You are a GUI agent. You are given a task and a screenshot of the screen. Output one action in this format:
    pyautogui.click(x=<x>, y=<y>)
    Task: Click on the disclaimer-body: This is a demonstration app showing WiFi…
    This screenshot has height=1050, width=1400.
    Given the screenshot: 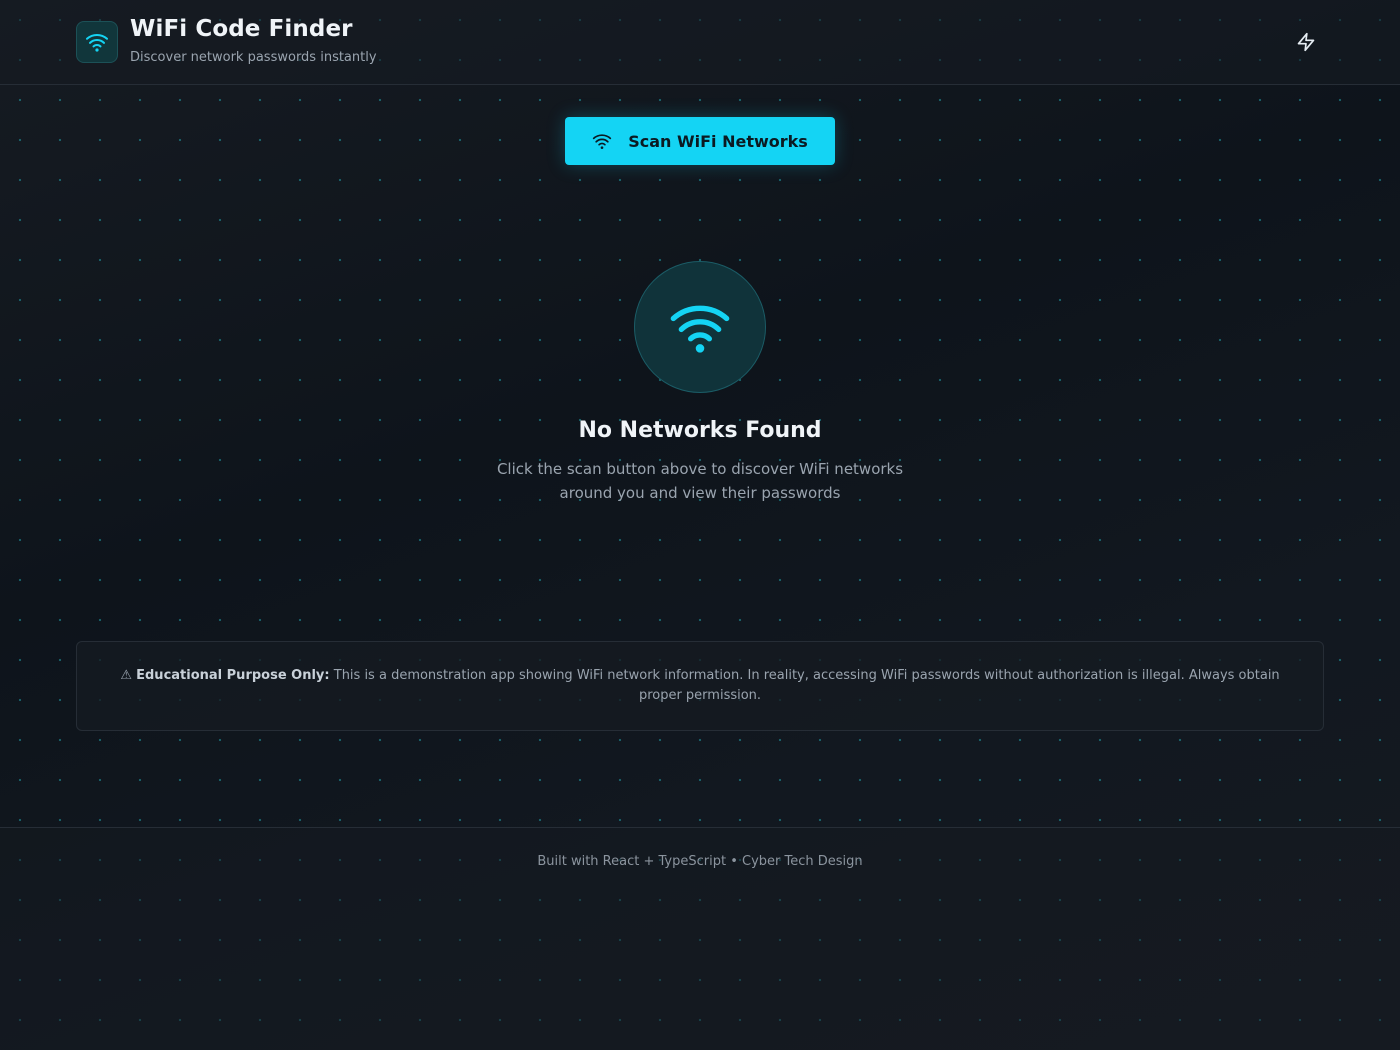 What is the action you would take?
    pyautogui.click(x=806, y=685)
    